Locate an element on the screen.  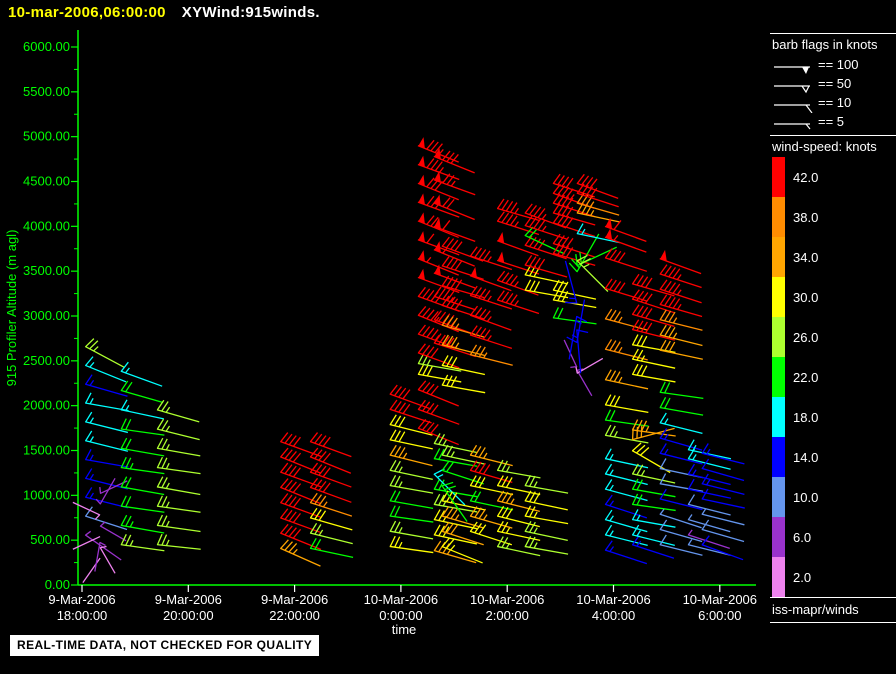
colorbar-value: 6.0 is located at coordinates (802, 537).